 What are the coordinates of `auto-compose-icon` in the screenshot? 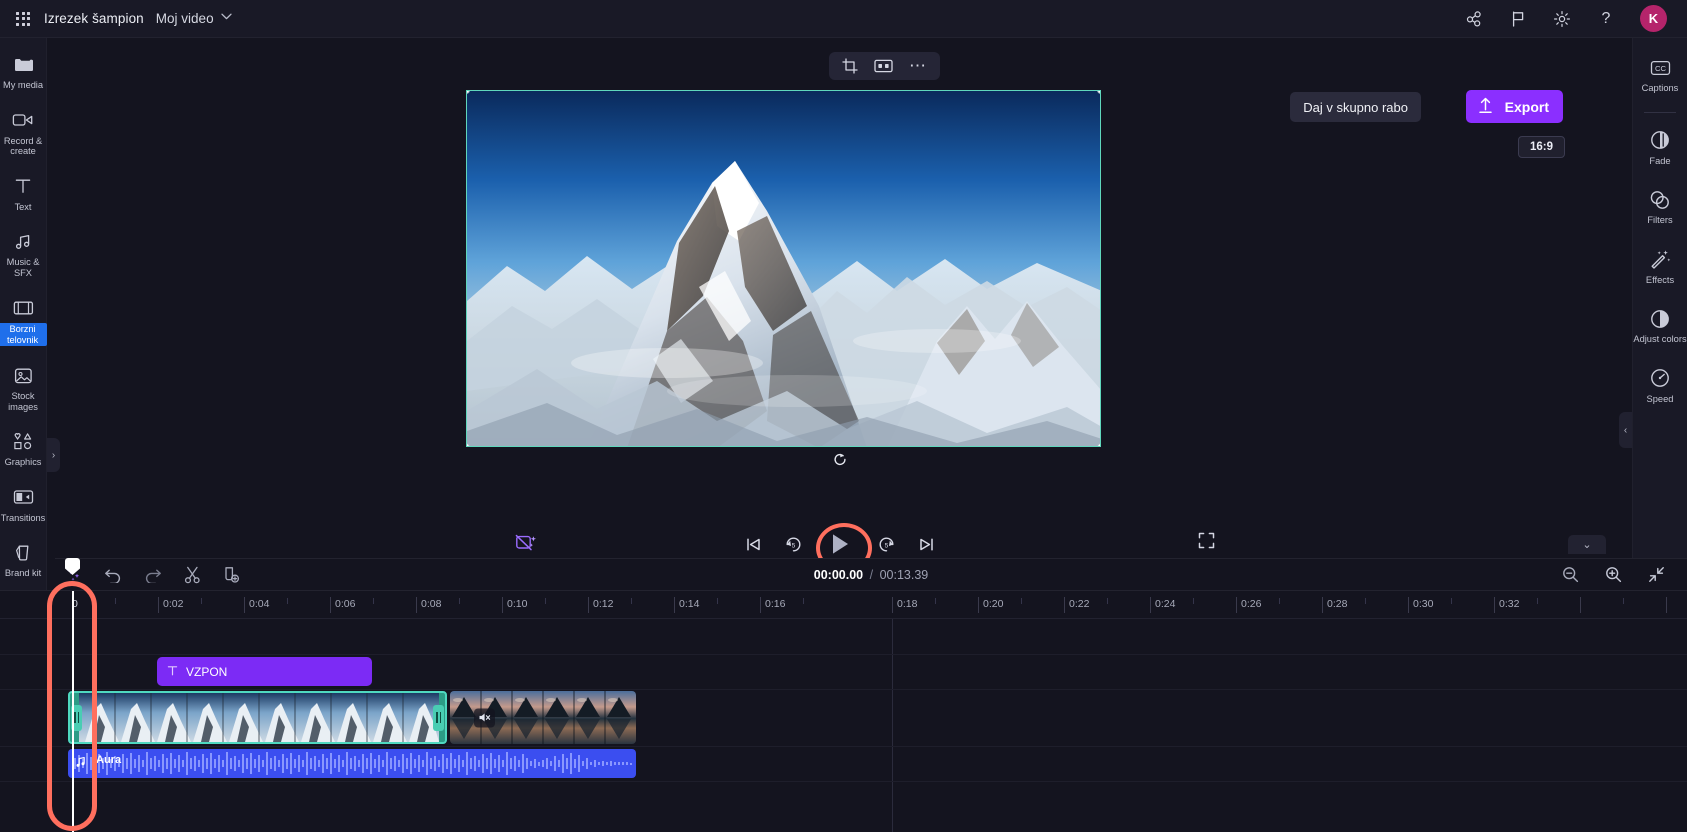 It's located at (526, 544).